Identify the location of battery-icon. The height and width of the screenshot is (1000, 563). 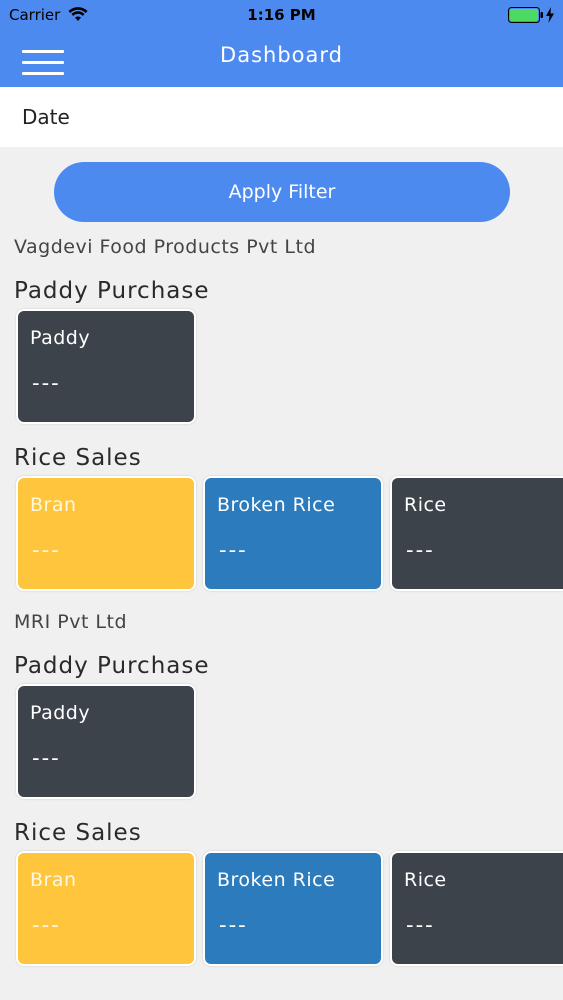
(525, 15).